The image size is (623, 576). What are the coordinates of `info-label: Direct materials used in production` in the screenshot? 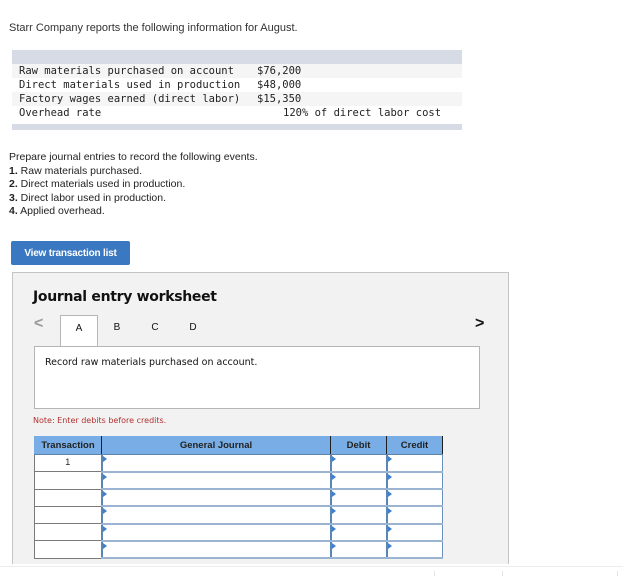 It's located at (130, 85).